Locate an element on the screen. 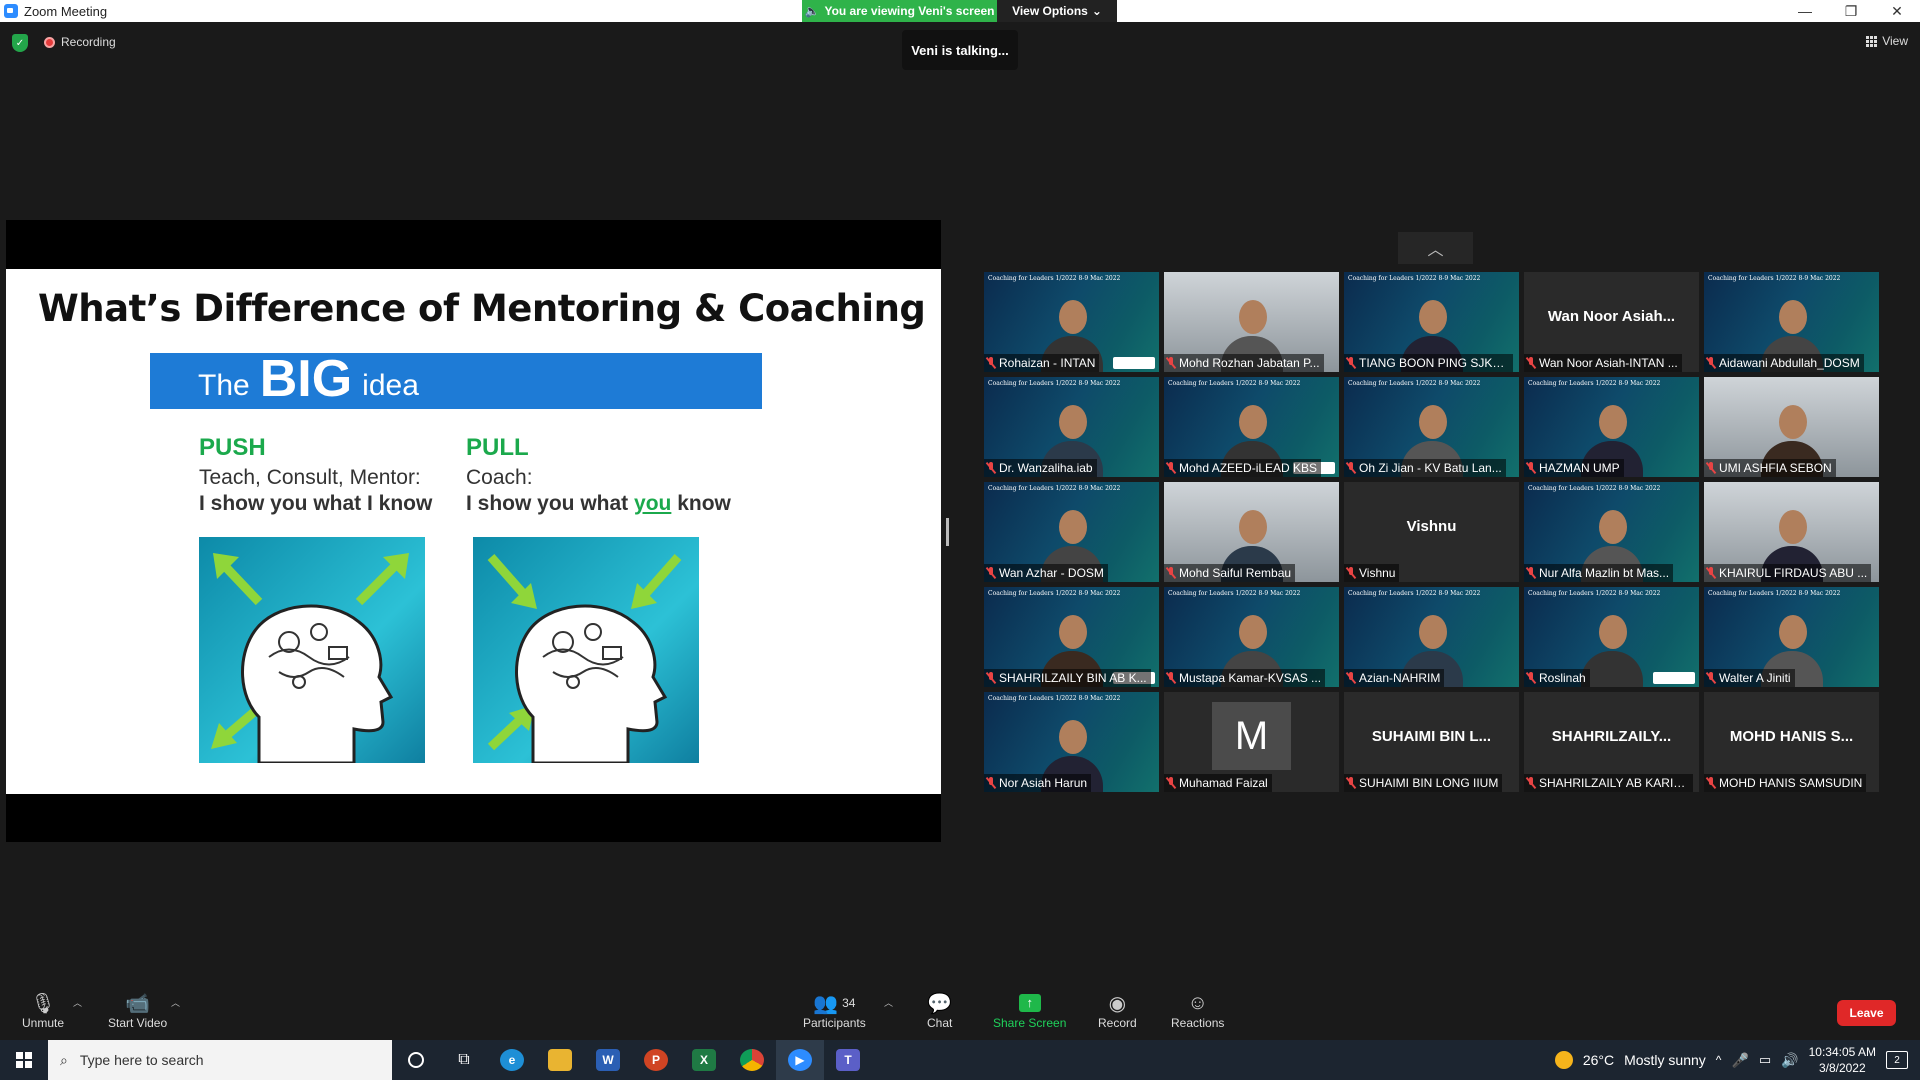  emoji-icon: ☺ is located at coordinates (1197, 1002).